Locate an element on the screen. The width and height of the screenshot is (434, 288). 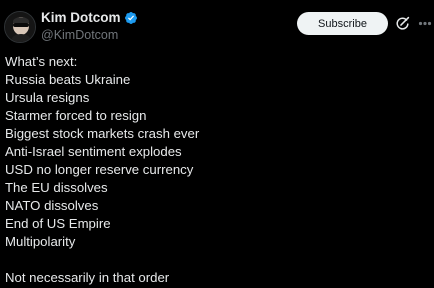
post-line: Anti-Israel sentiment explodes is located at coordinates (93, 151).